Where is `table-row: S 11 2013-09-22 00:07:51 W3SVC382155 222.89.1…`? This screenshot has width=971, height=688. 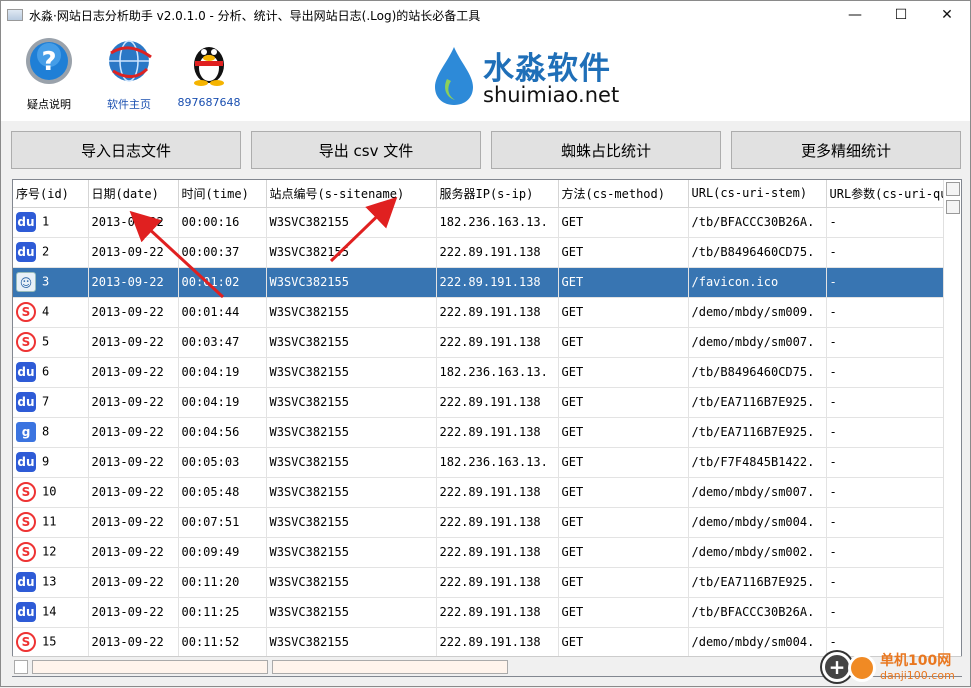 table-row: S 11 2013-09-22 00:07:51 W3SVC382155 222.89.1… is located at coordinates (481, 522).